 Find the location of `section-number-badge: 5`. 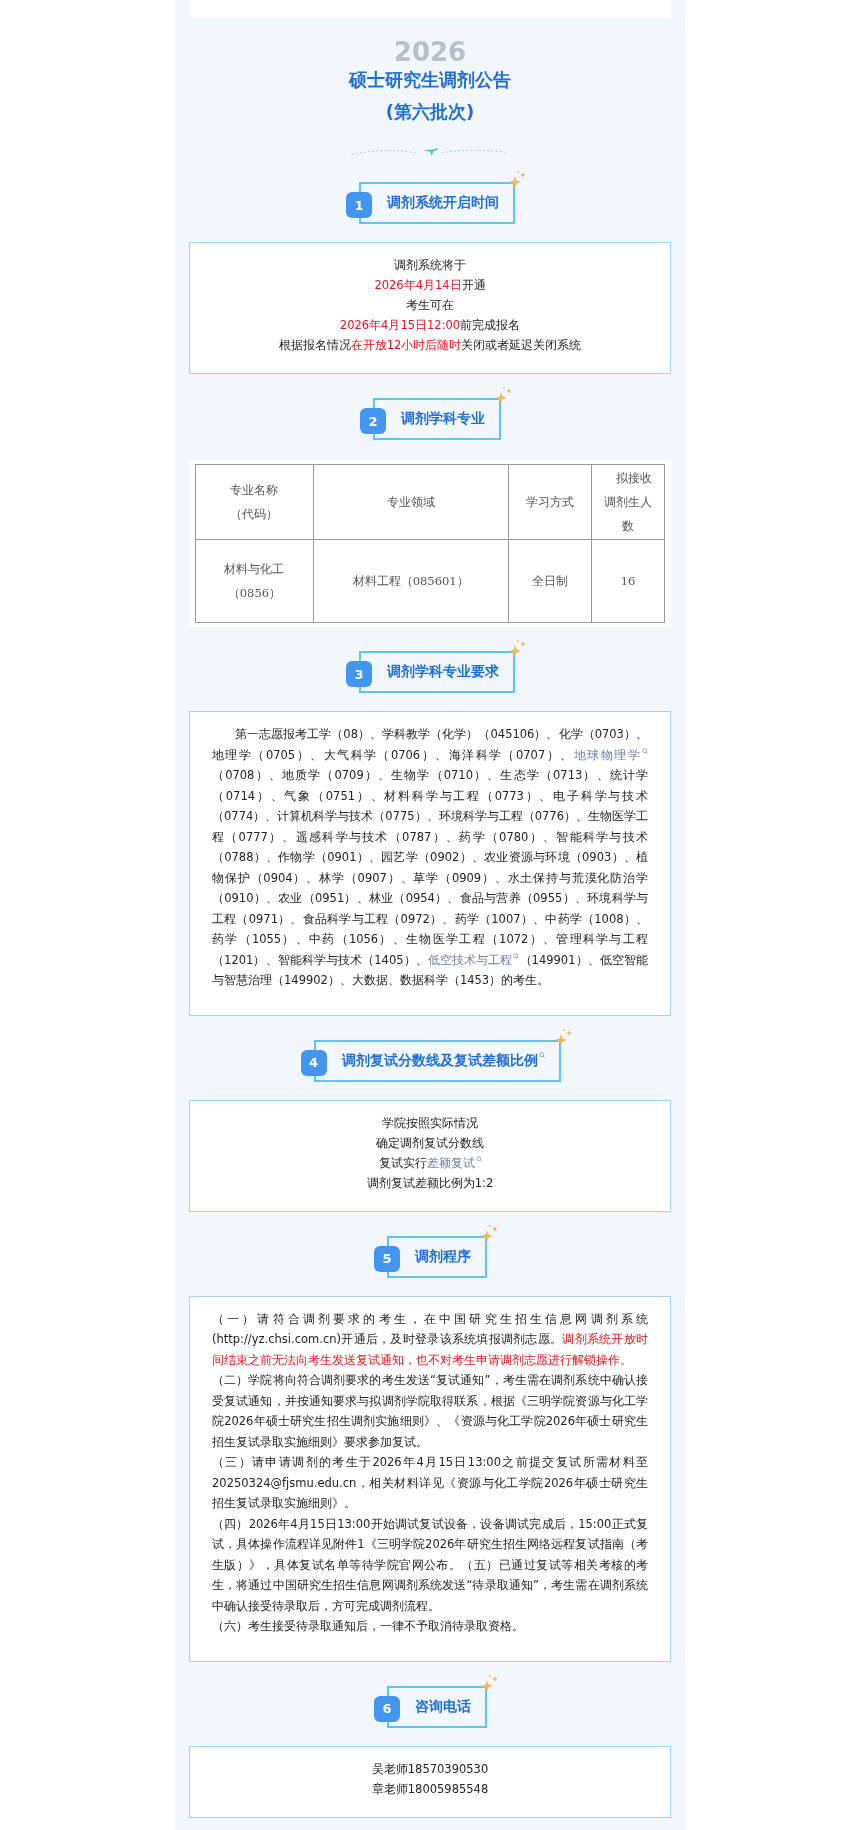

section-number-badge: 5 is located at coordinates (387, 1258).